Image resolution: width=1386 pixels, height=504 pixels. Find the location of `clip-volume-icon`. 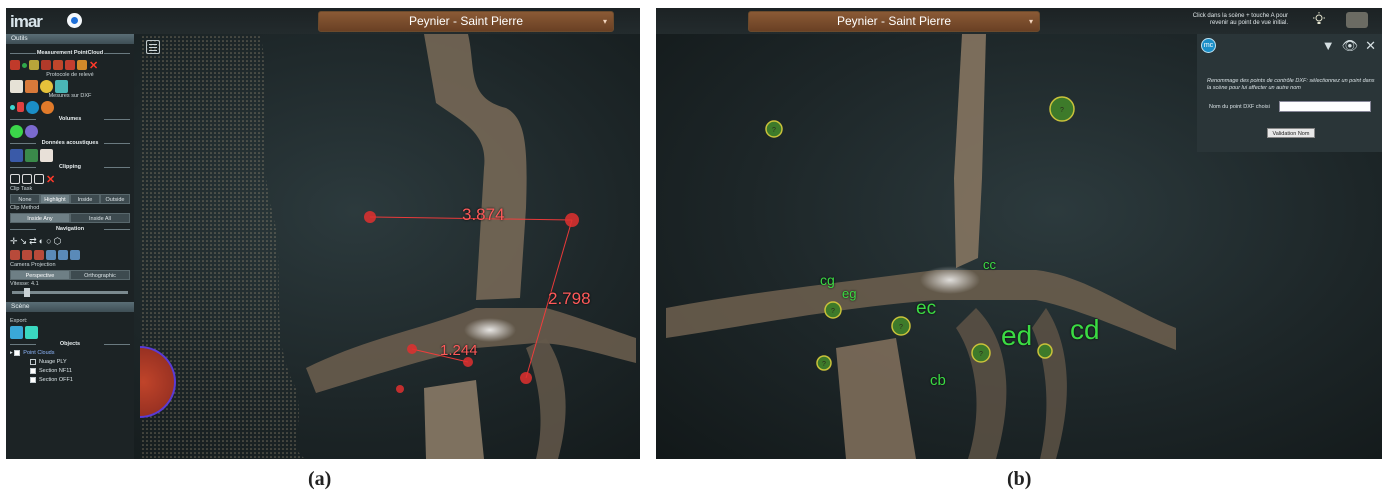

clip-volume-icon is located at coordinates (15, 179).